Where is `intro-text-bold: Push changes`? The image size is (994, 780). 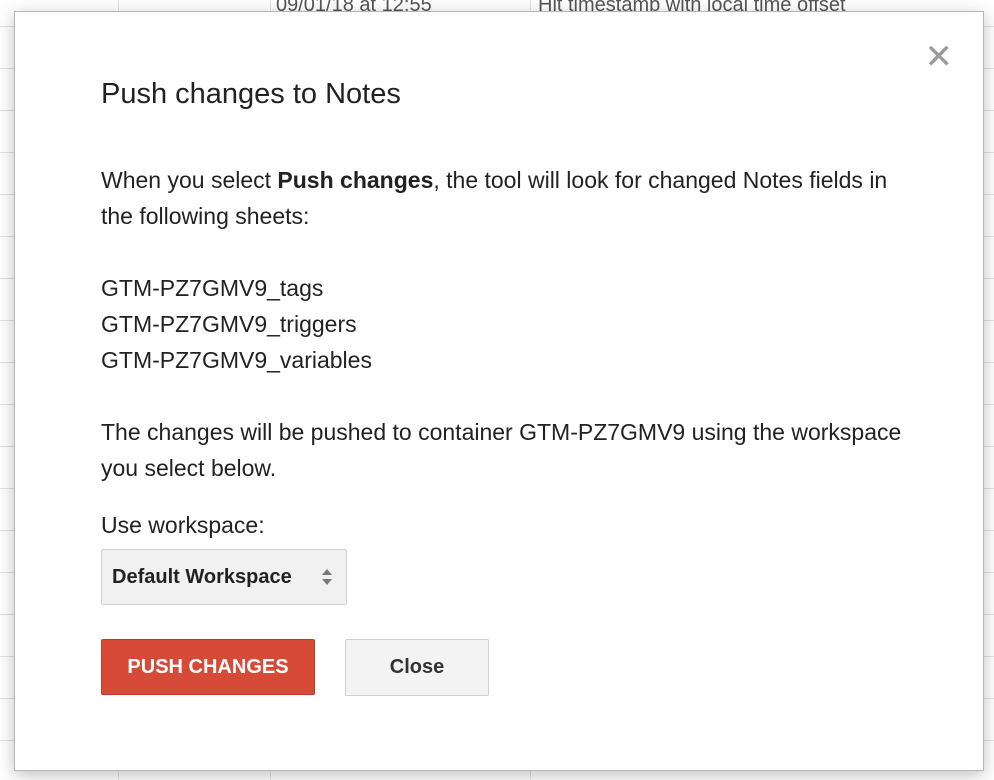 intro-text-bold: Push changes is located at coordinates (355, 180).